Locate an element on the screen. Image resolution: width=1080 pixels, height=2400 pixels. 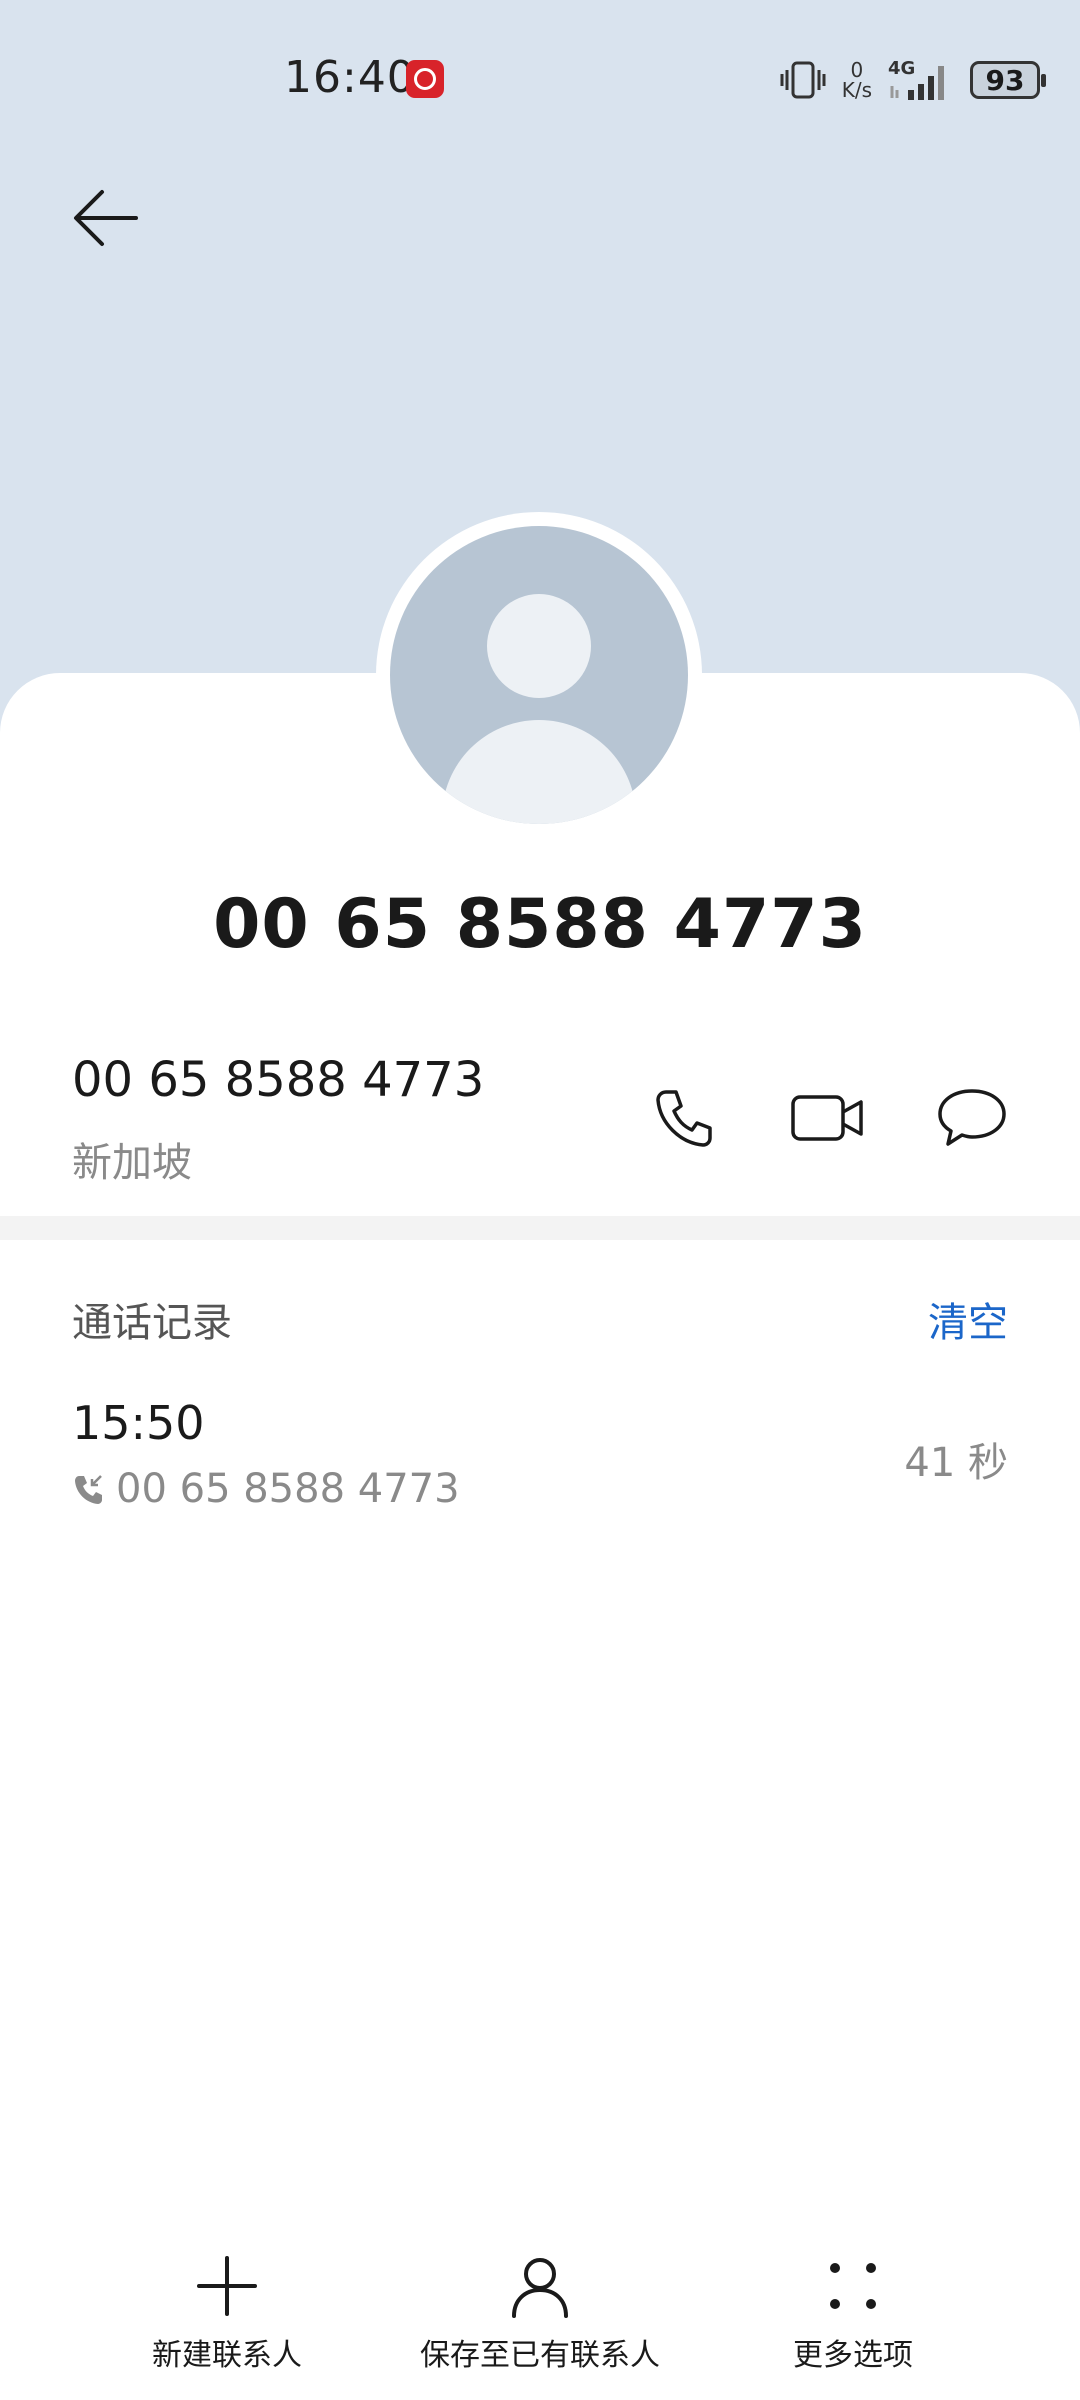
call-log-number-row: 00 65 8588 4773 is located at coordinates (266, 1489).